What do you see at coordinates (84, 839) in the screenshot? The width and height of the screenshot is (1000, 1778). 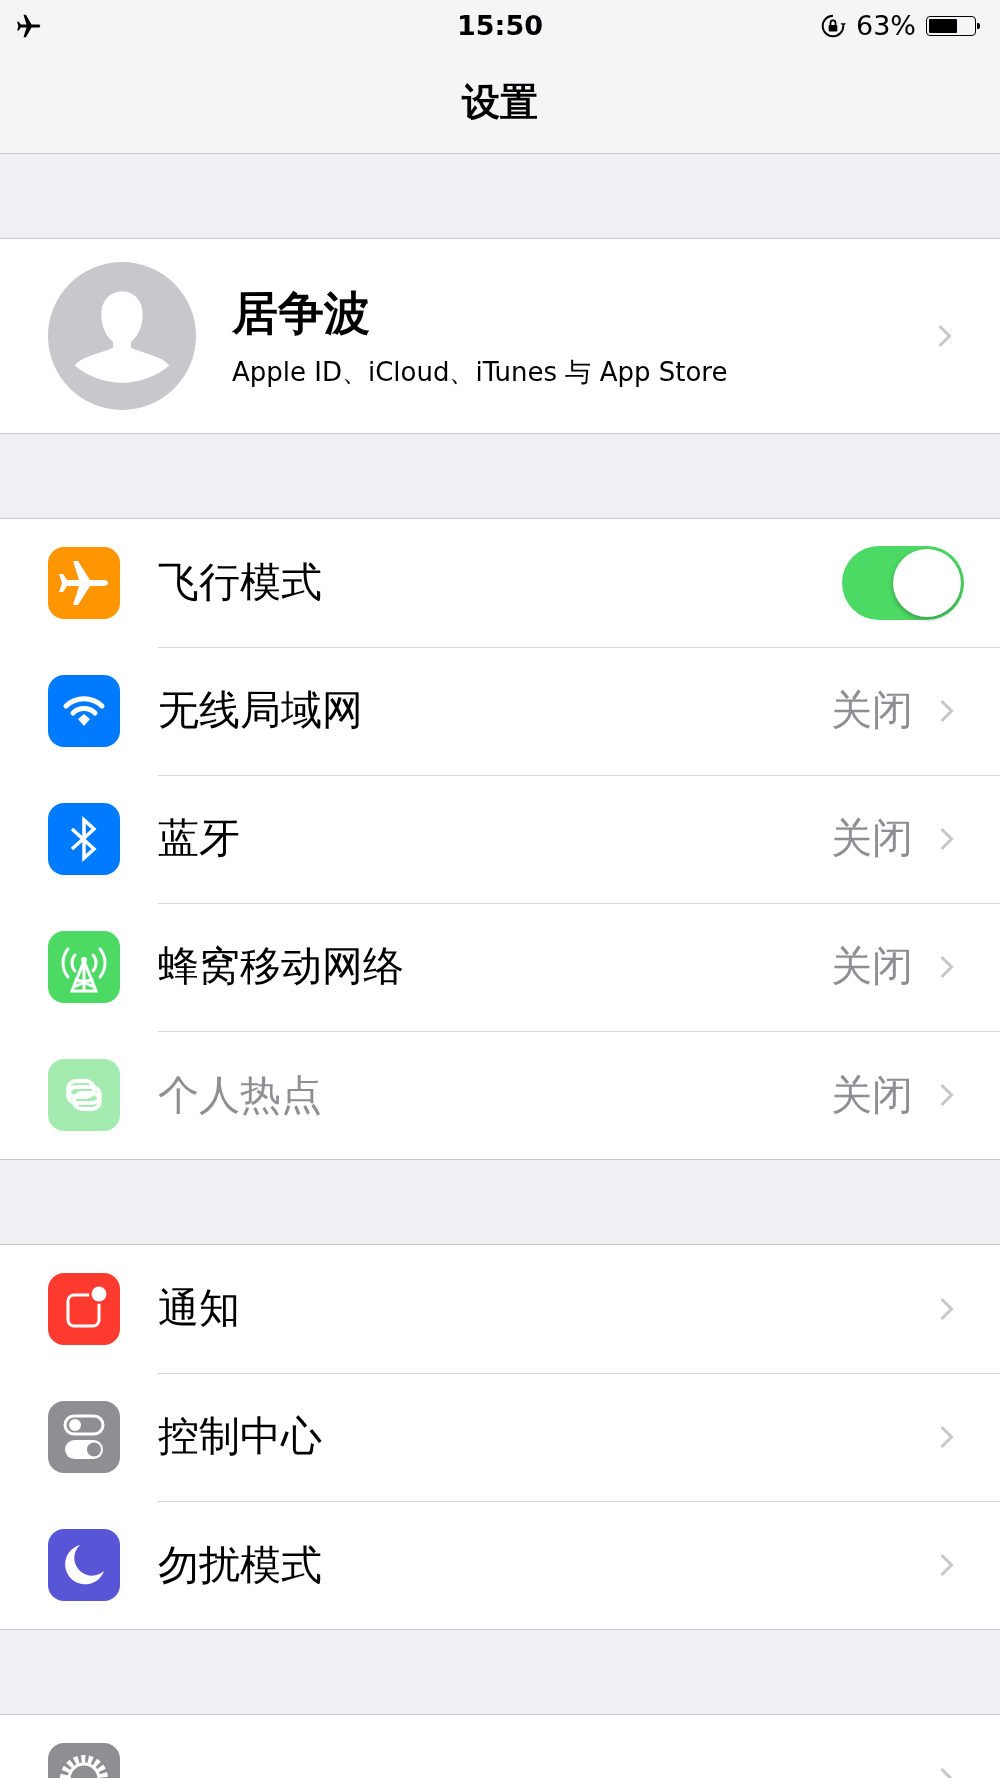 I see `bluetooth-icon` at bounding box center [84, 839].